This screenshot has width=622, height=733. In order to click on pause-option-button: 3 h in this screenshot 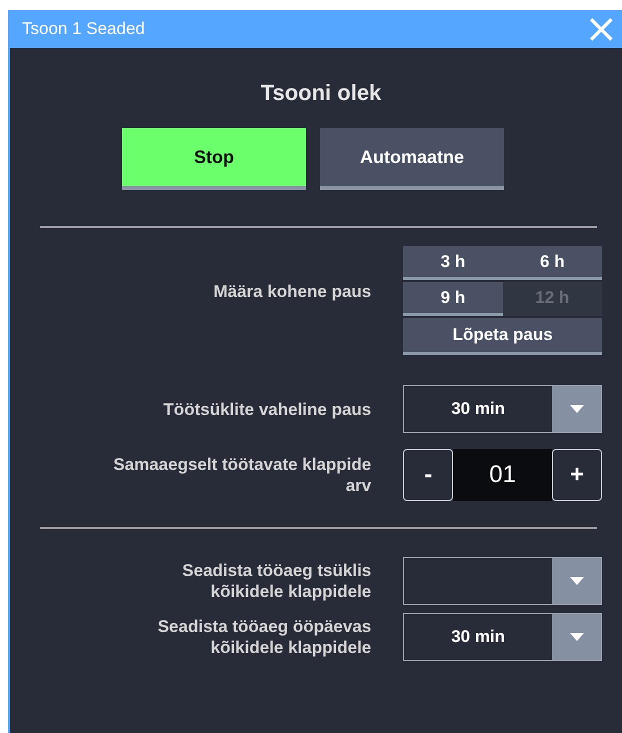, I will do `click(453, 263)`.